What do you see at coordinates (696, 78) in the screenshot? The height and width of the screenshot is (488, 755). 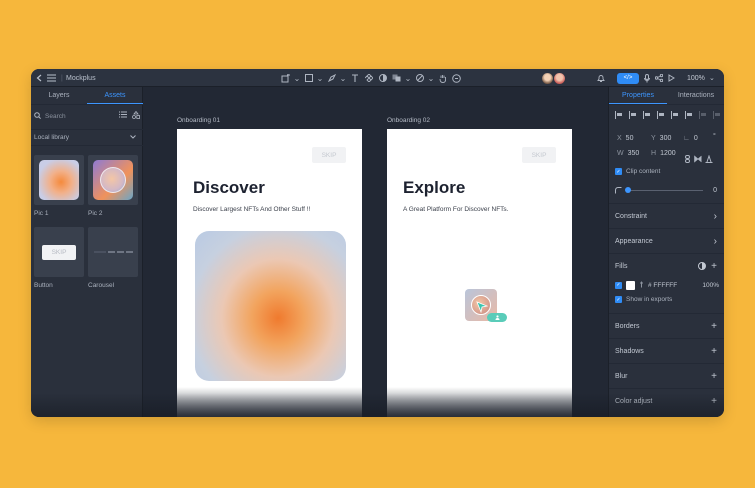 I see `zoom-level: 100%` at bounding box center [696, 78].